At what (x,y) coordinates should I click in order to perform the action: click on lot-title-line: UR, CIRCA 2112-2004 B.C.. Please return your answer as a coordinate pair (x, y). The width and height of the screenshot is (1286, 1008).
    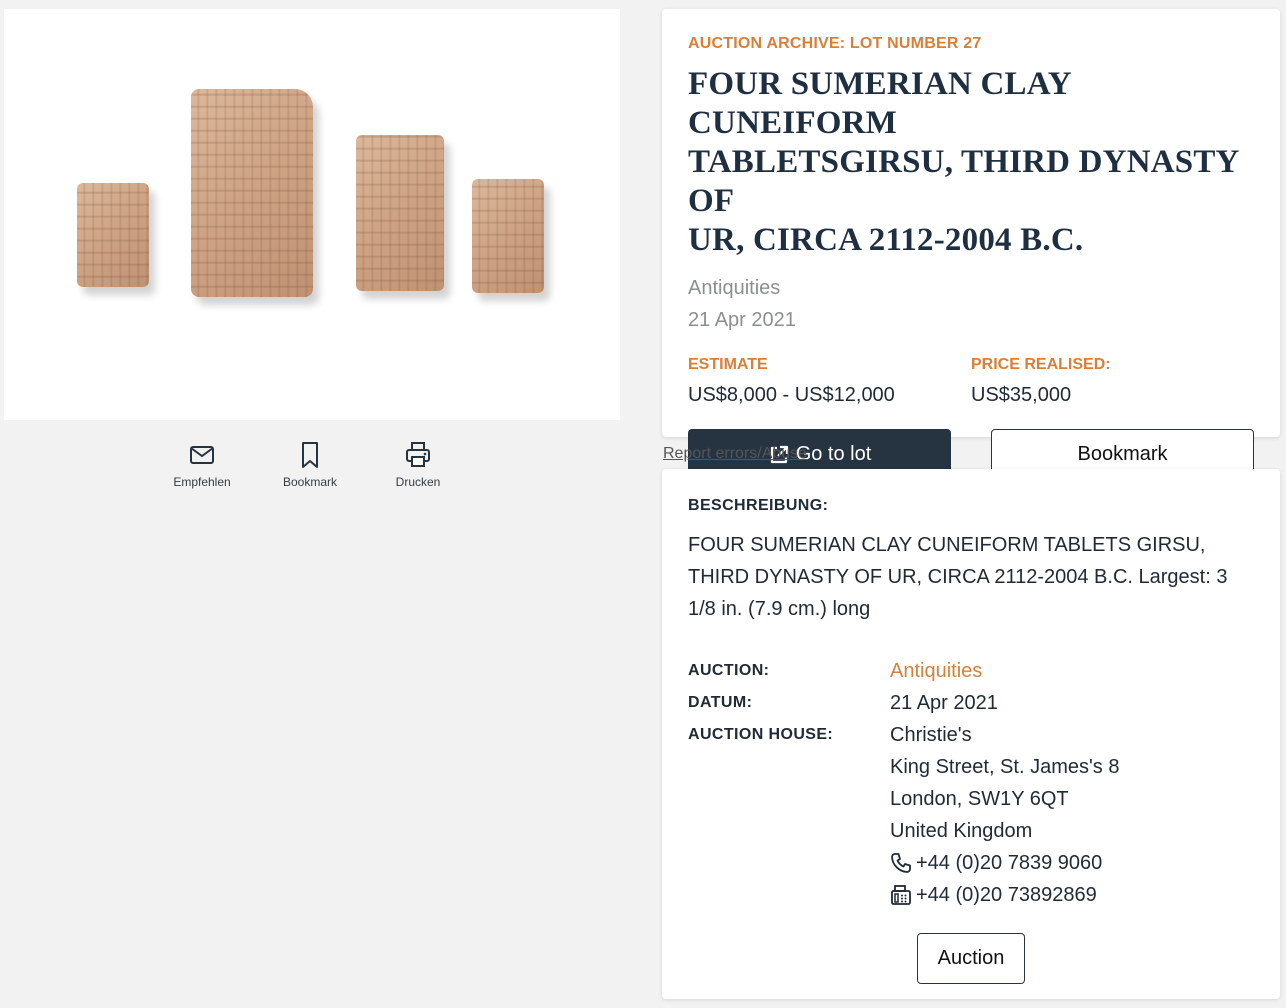
    Looking at the image, I should click on (886, 240).